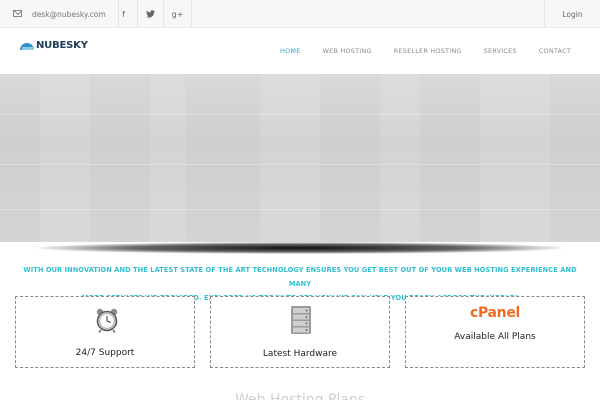  I want to click on site-logo: NUBESKY, so click(54, 45).